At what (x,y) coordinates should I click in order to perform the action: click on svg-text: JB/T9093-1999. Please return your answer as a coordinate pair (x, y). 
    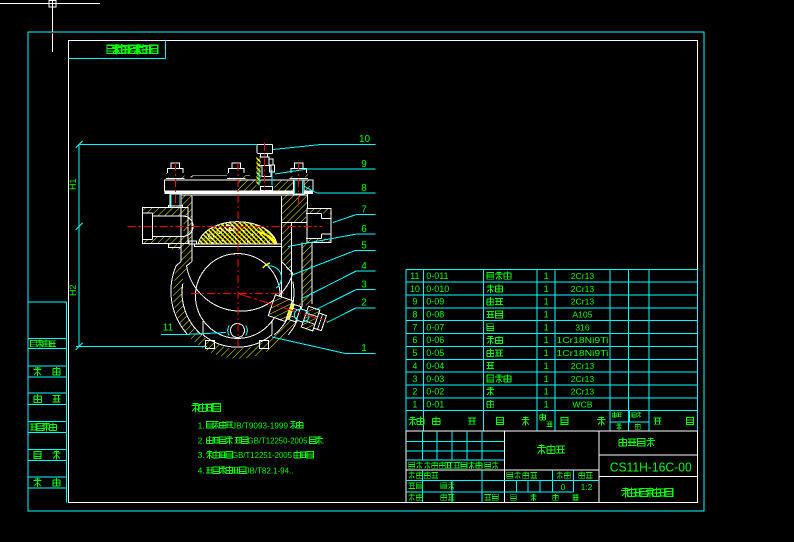
    Looking at the image, I should click on (260, 425).